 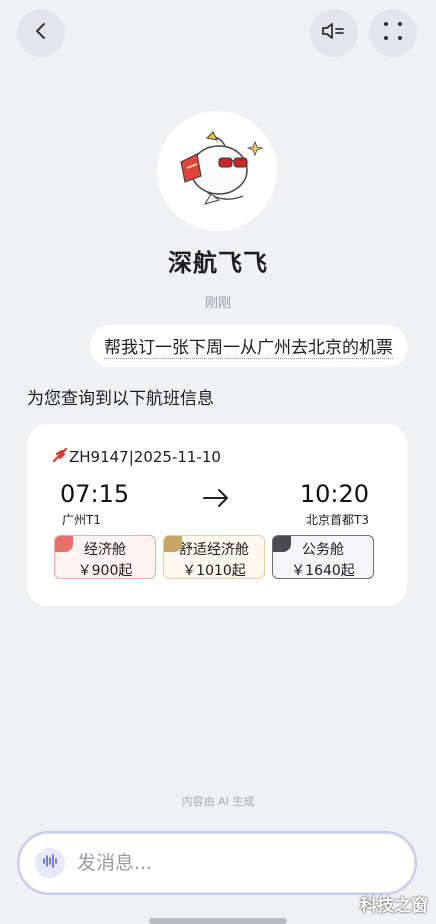 I want to click on more-menu-button, so click(x=393, y=33).